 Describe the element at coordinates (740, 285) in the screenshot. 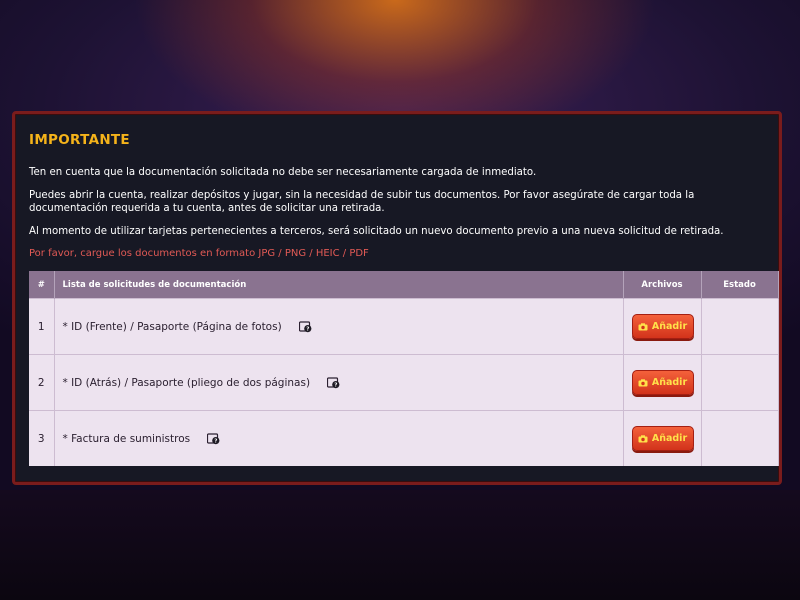

I see `header-status: Estado` at that location.